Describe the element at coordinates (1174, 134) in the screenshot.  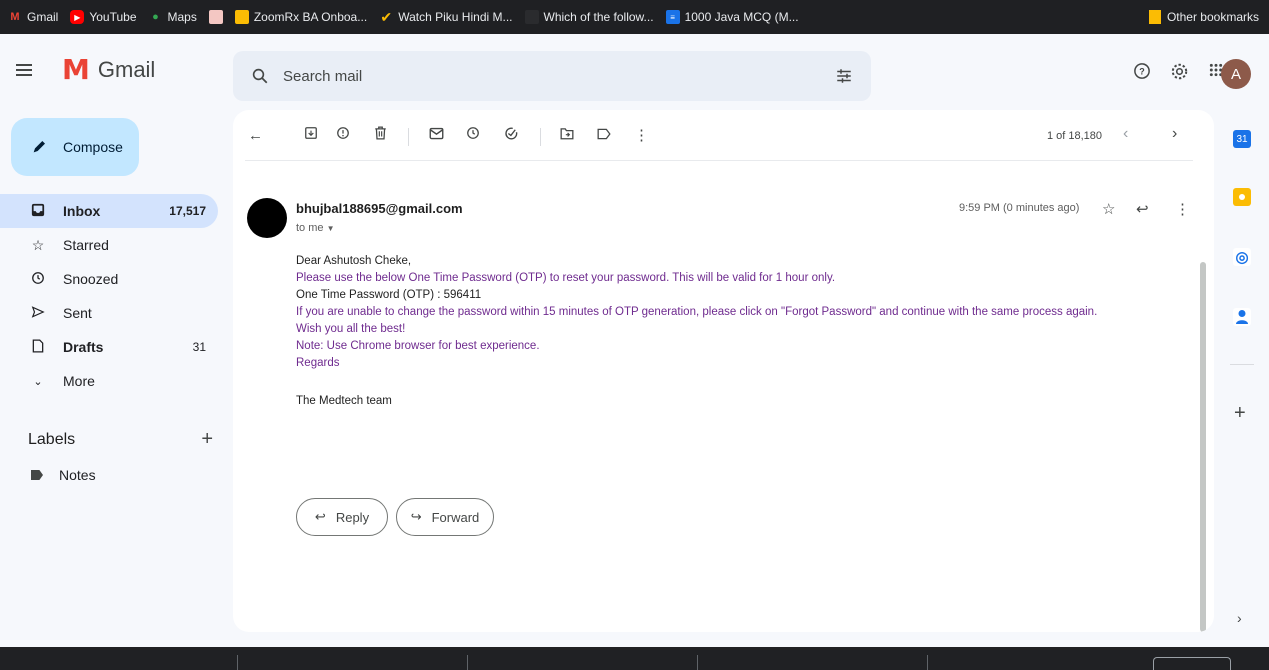
I see `older-chevron-icon: ›` at that location.